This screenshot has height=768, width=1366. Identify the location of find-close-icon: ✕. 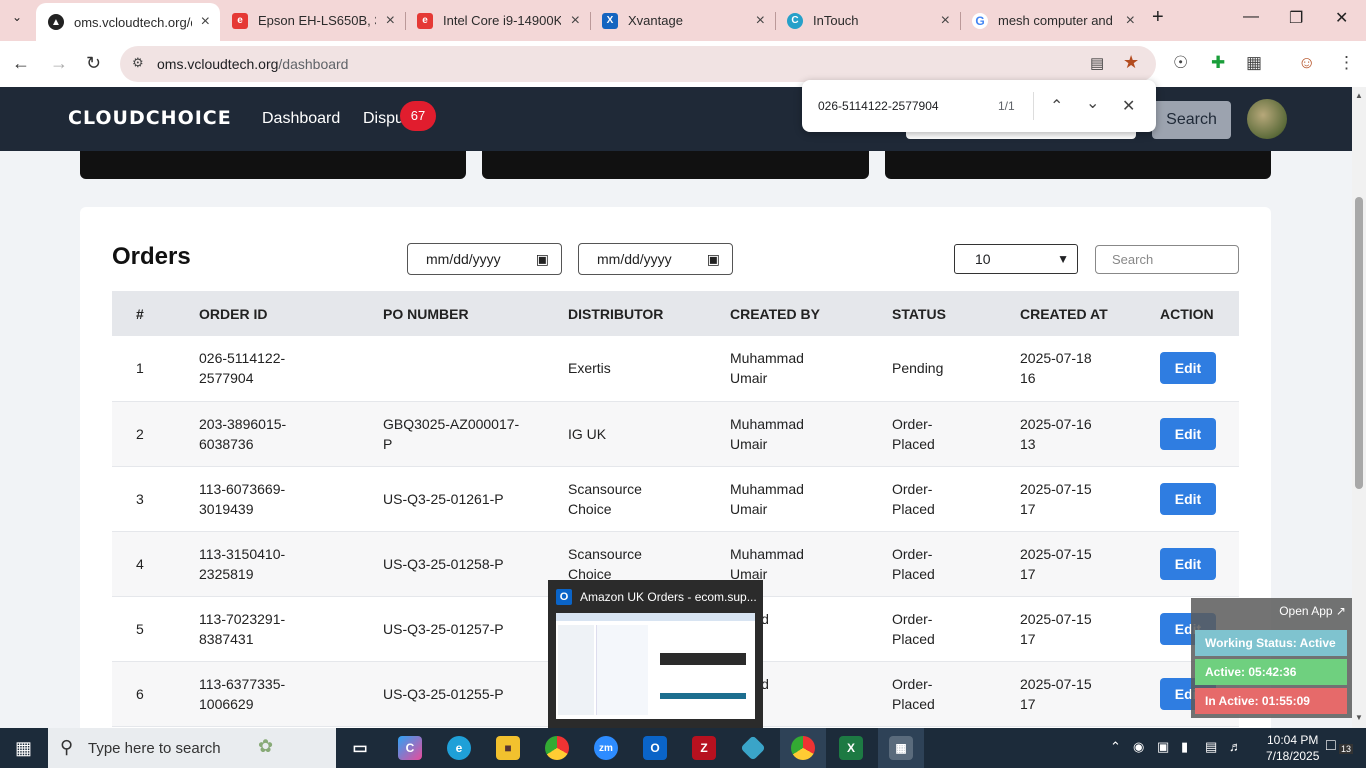
(1128, 106).